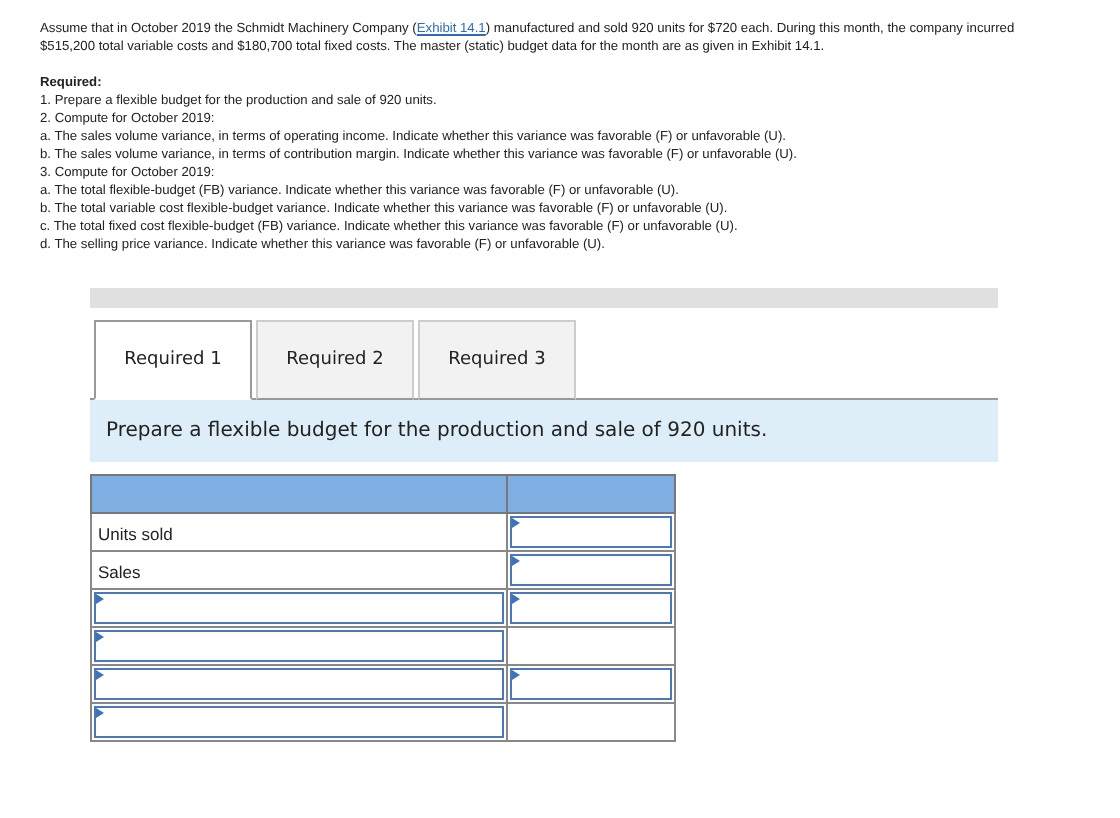  Describe the element at coordinates (299, 570) in the screenshot. I see `table-cell: Sales` at that location.